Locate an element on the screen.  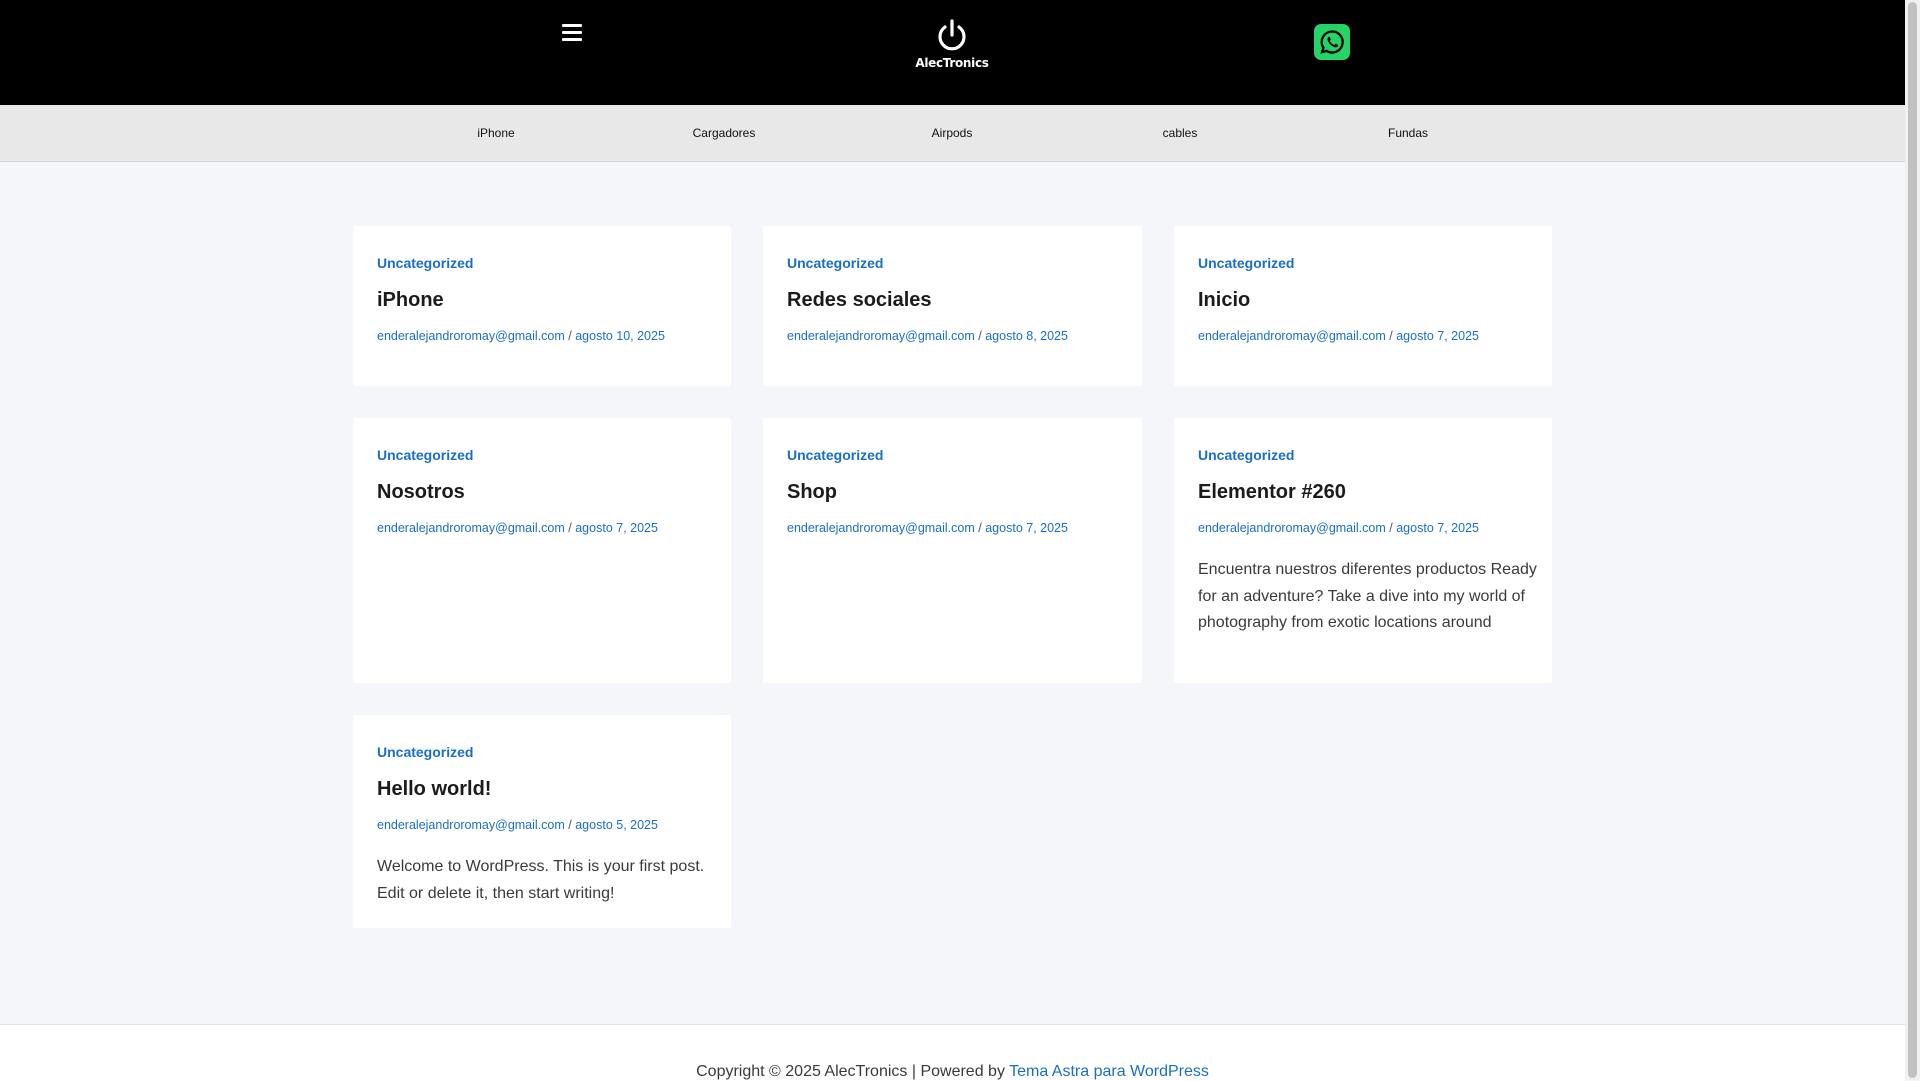
power-icon is located at coordinates (952, 35).